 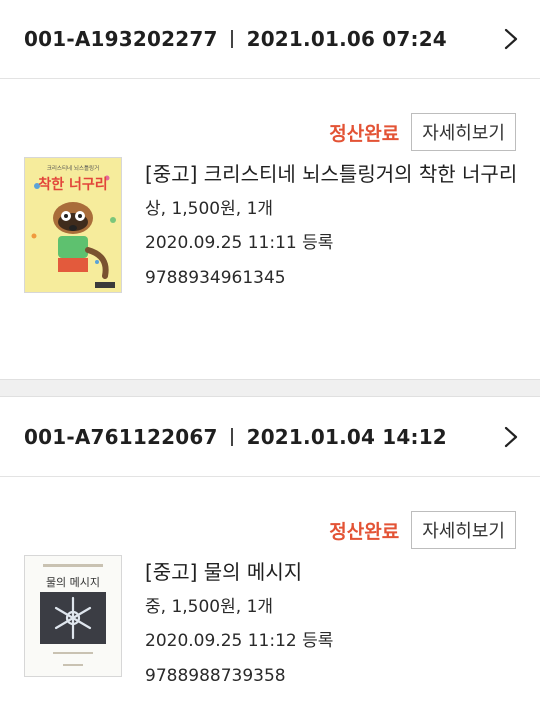 What do you see at coordinates (73, 582) in the screenshot?
I see `svg-text: 물의 메시지` at bounding box center [73, 582].